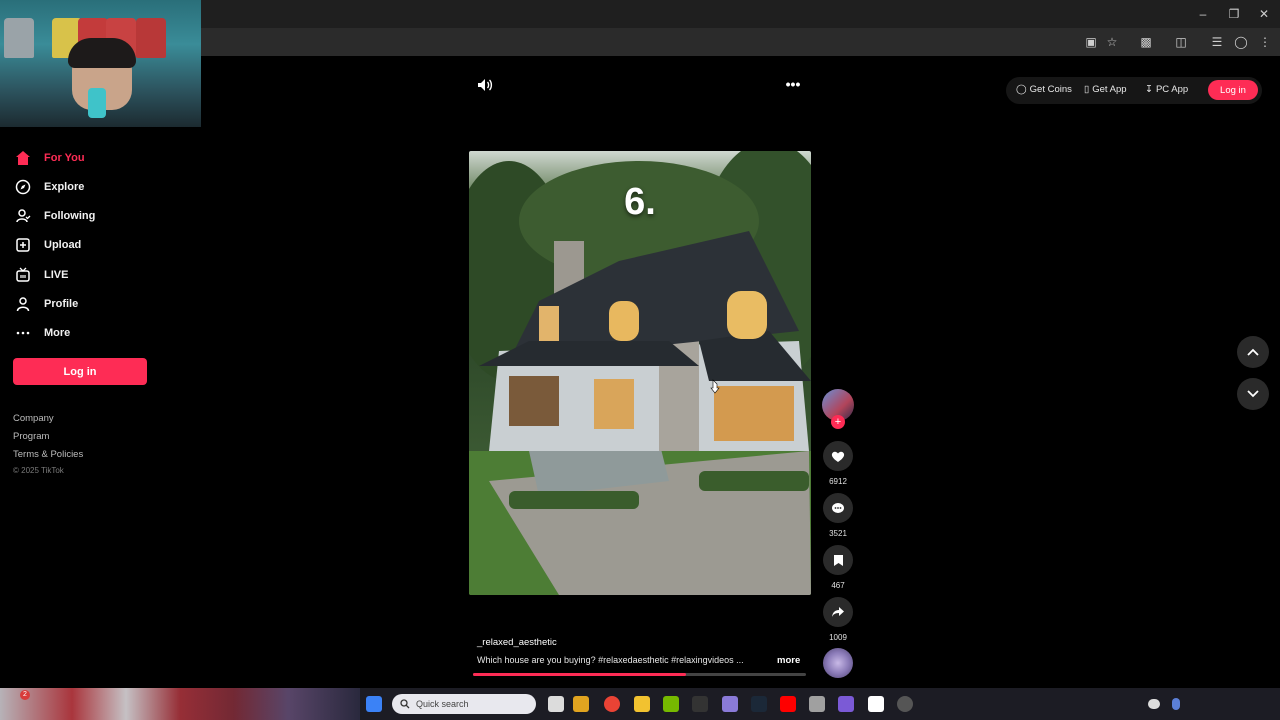 This screenshot has height=720, width=1280. What do you see at coordinates (517, 642) in the screenshot?
I see `video-username: _relaxed_aesthetic` at bounding box center [517, 642].